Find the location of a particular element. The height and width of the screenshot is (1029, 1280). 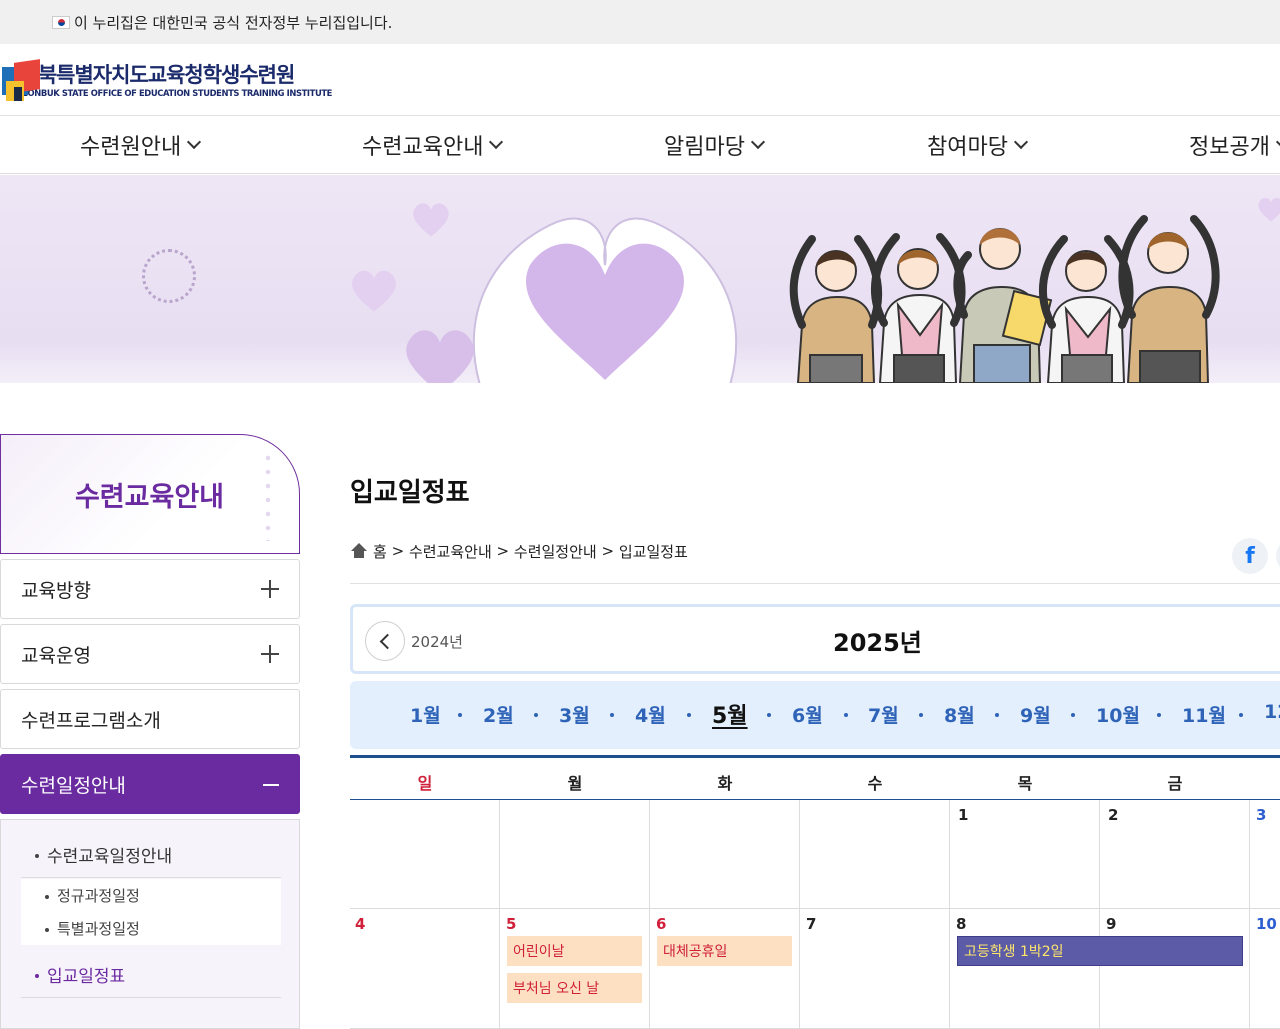

share-icon is located at coordinates (1278, 556).